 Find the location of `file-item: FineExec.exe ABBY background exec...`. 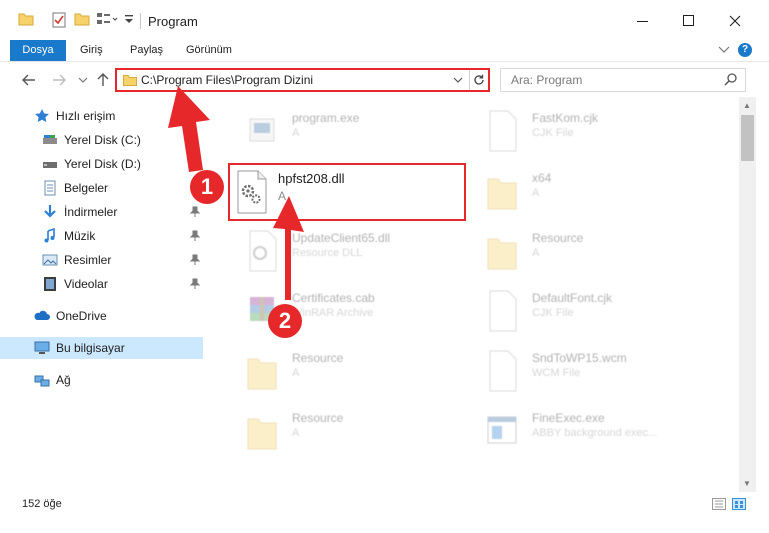

file-item: FineExec.exe ABBY background exec... is located at coordinates (580, 429).